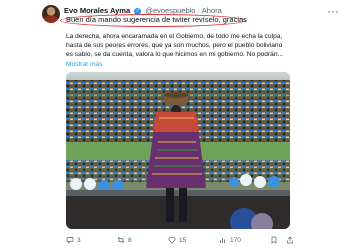 The height and width of the screenshot is (250, 350). Describe the element at coordinates (121, 240) in the screenshot. I see `repost-icon` at that location.